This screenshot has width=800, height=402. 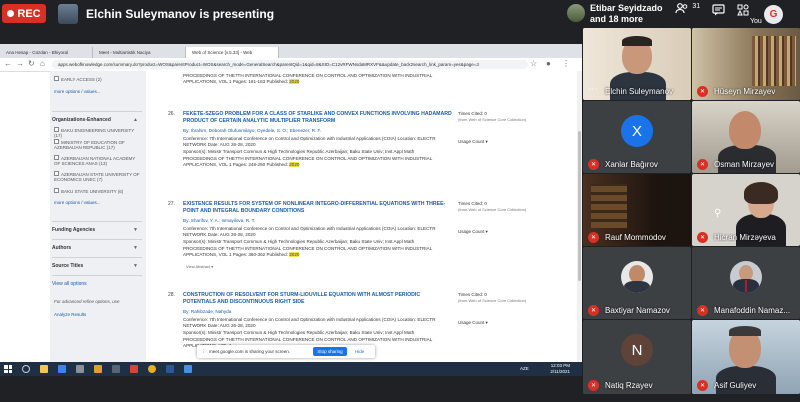 I want to click on profile-icon: ●, so click(x=548, y=63).